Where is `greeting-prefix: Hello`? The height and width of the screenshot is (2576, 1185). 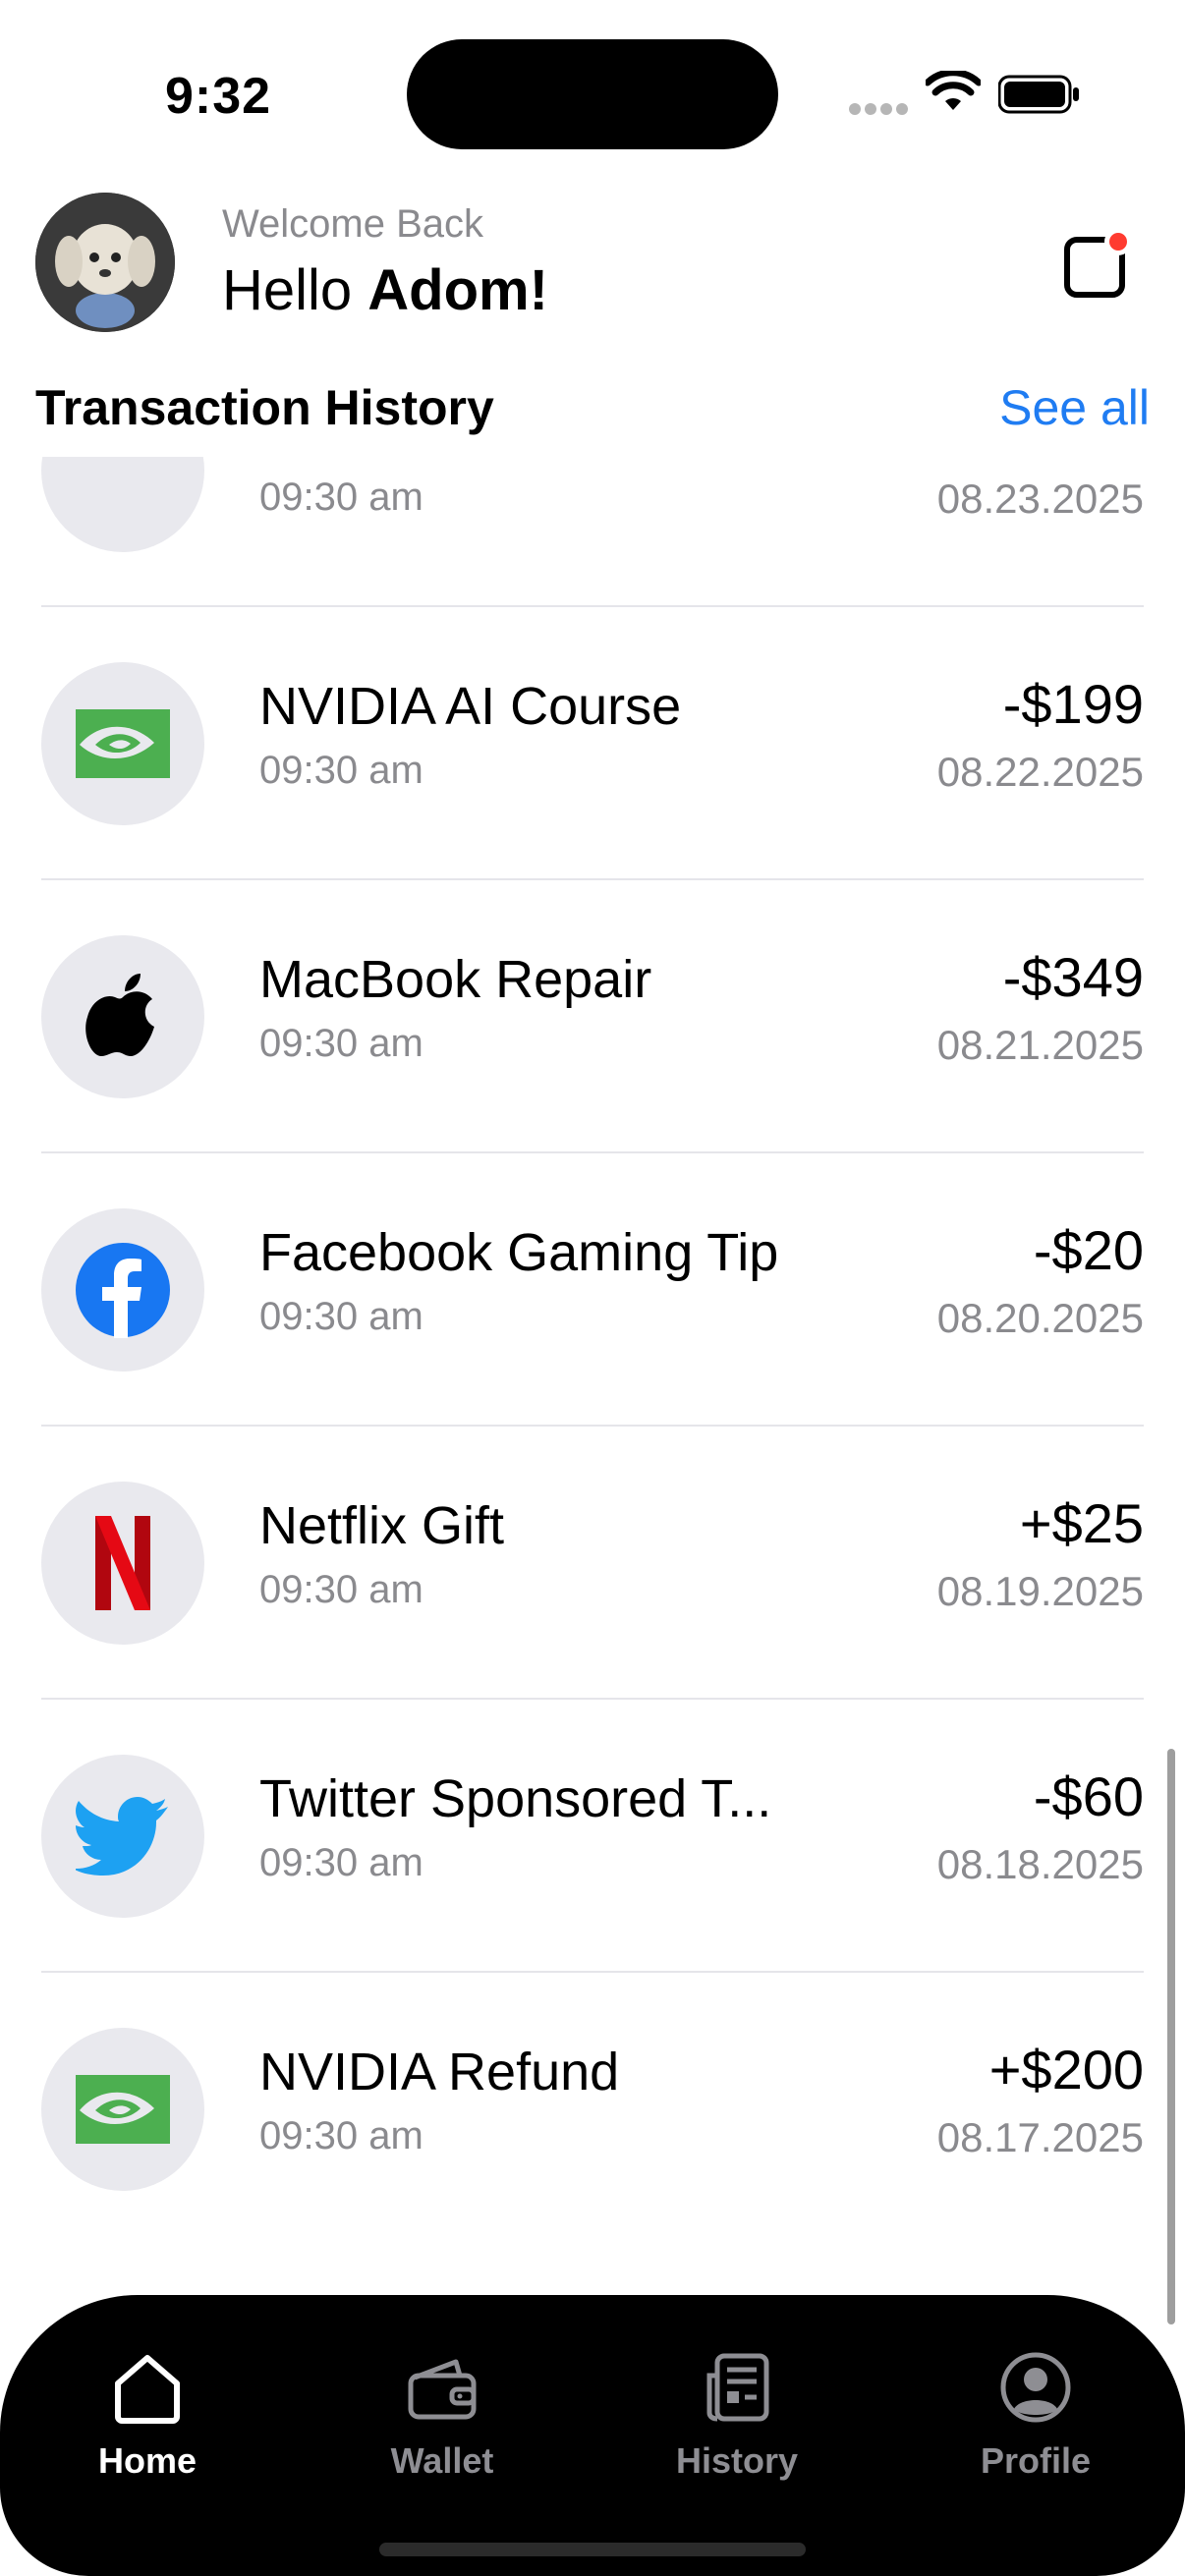
greeting-prefix: Hello is located at coordinates (295, 290).